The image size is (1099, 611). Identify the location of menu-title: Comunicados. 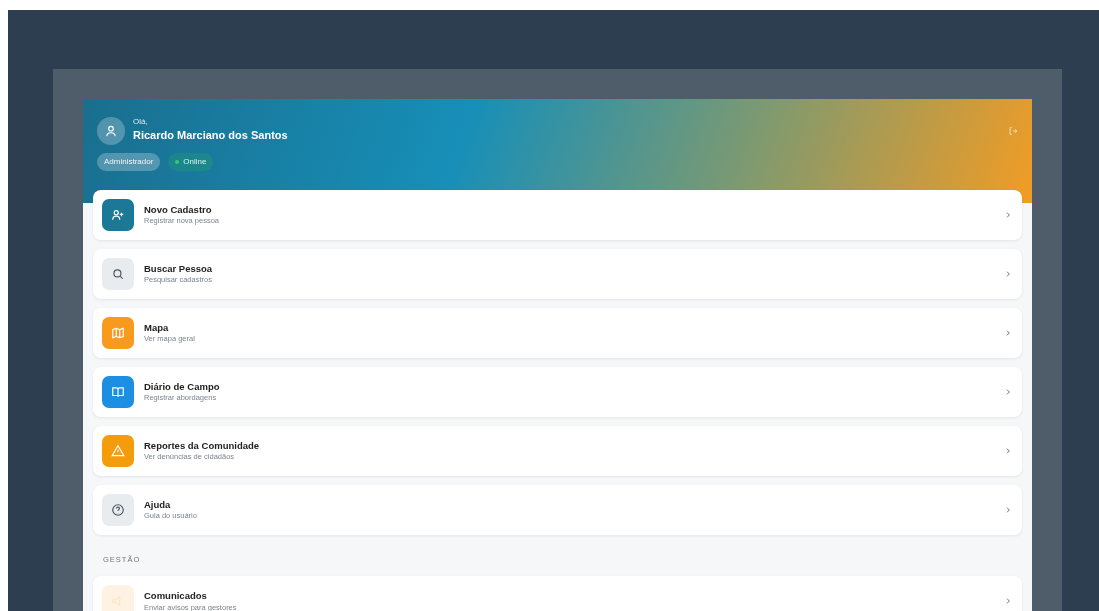
(176, 596).